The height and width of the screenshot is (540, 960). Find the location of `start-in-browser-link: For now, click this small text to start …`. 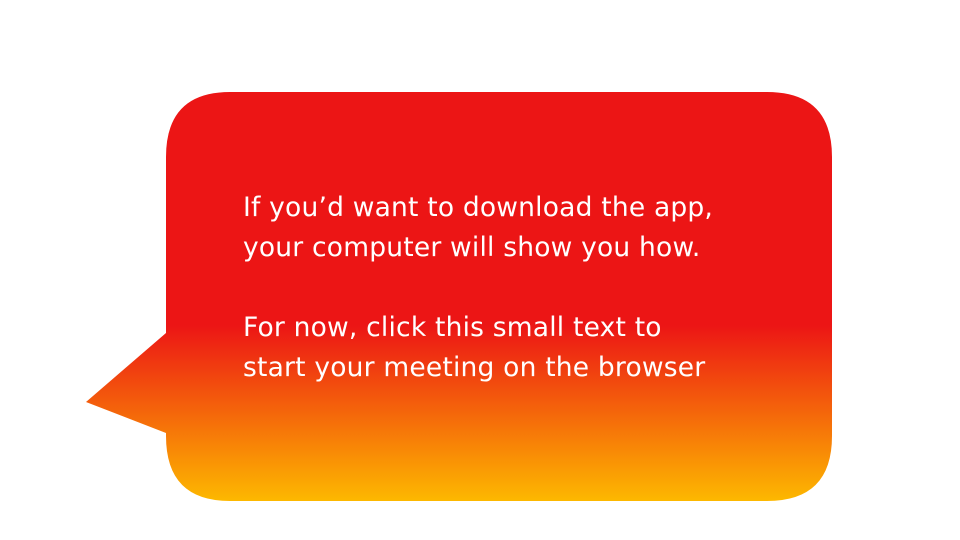

start-in-browser-link: For now, click this small text to start … is located at coordinates (523, 348).